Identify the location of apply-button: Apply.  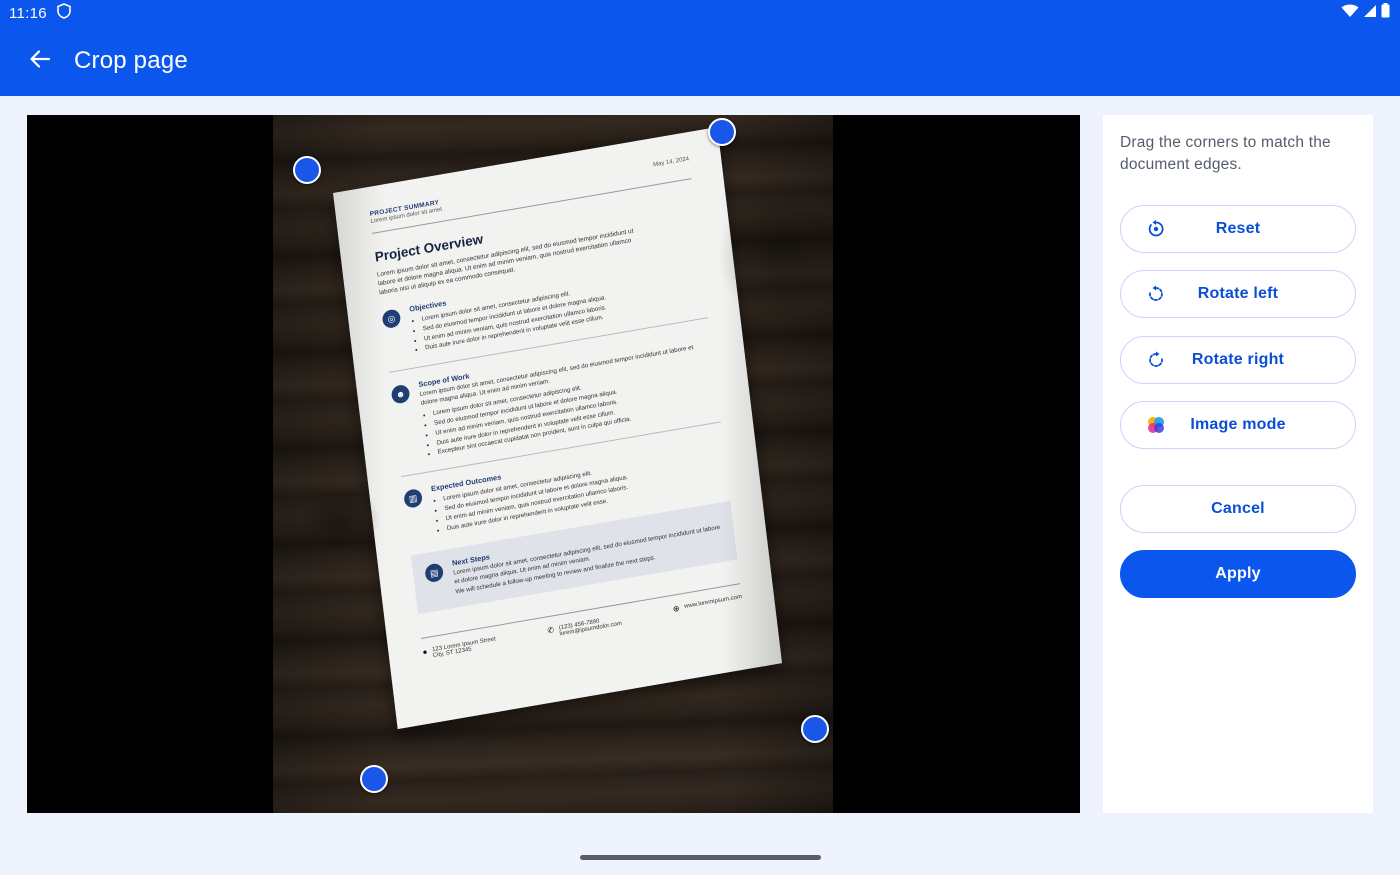
(1238, 574).